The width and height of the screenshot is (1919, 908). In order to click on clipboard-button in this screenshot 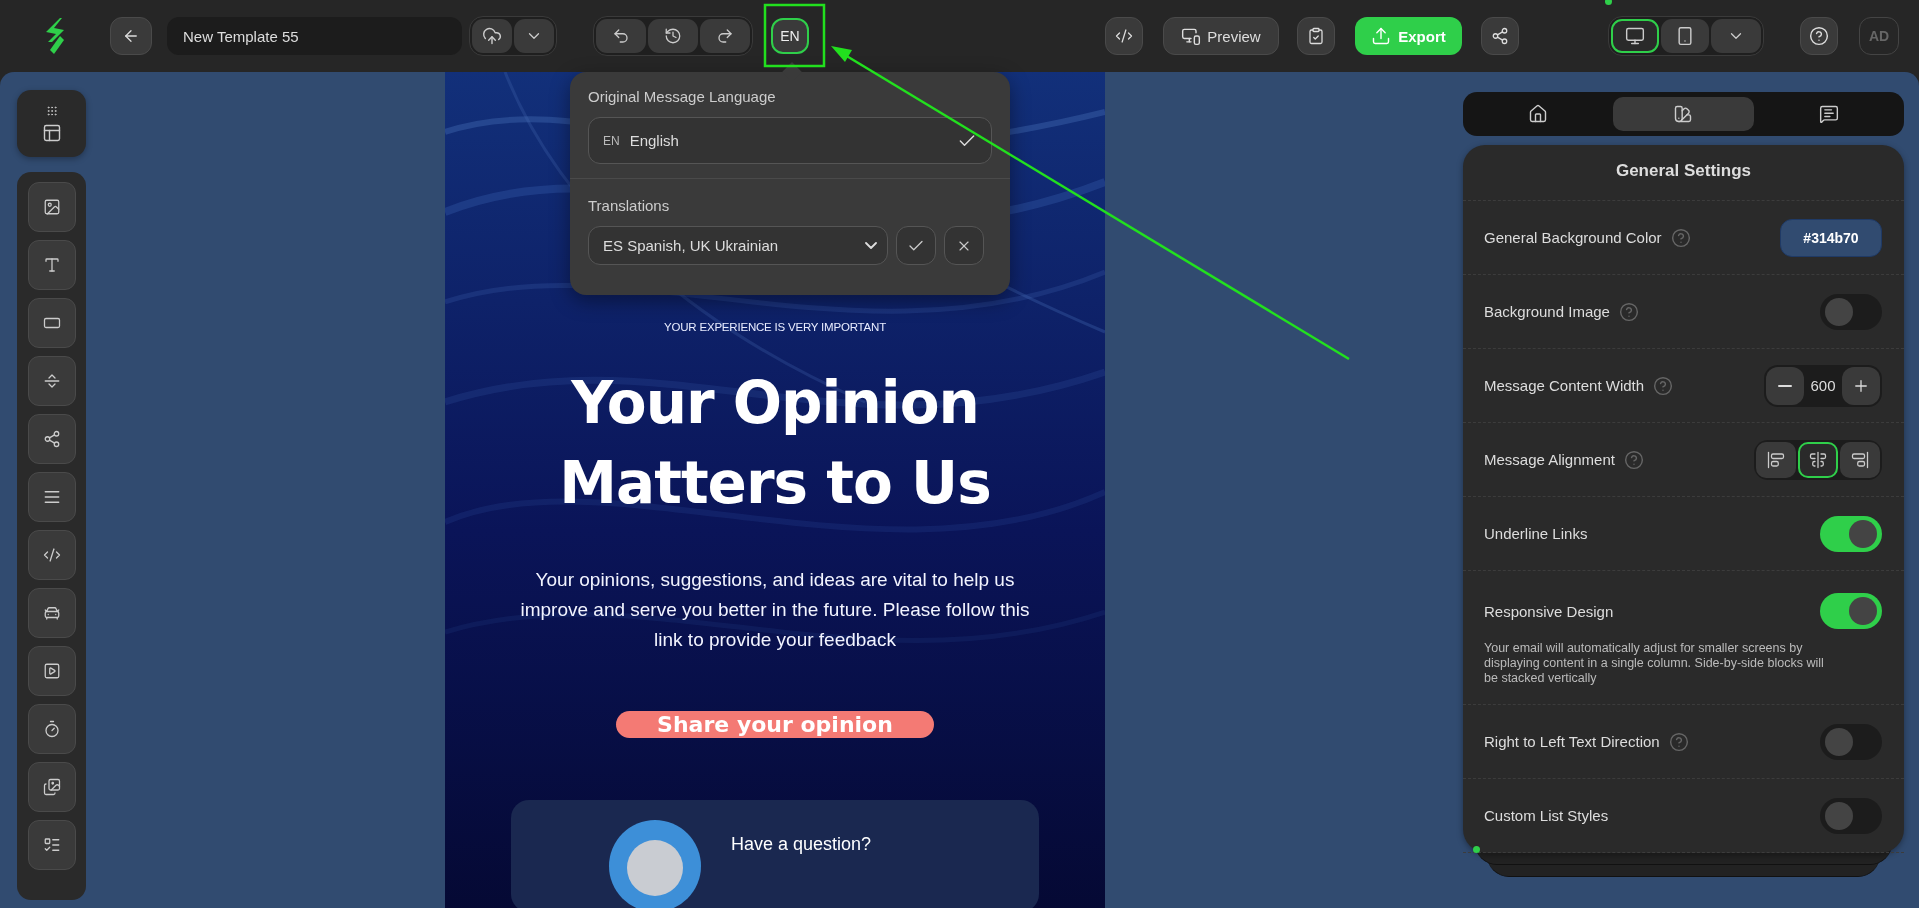, I will do `click(1316, 36)`.